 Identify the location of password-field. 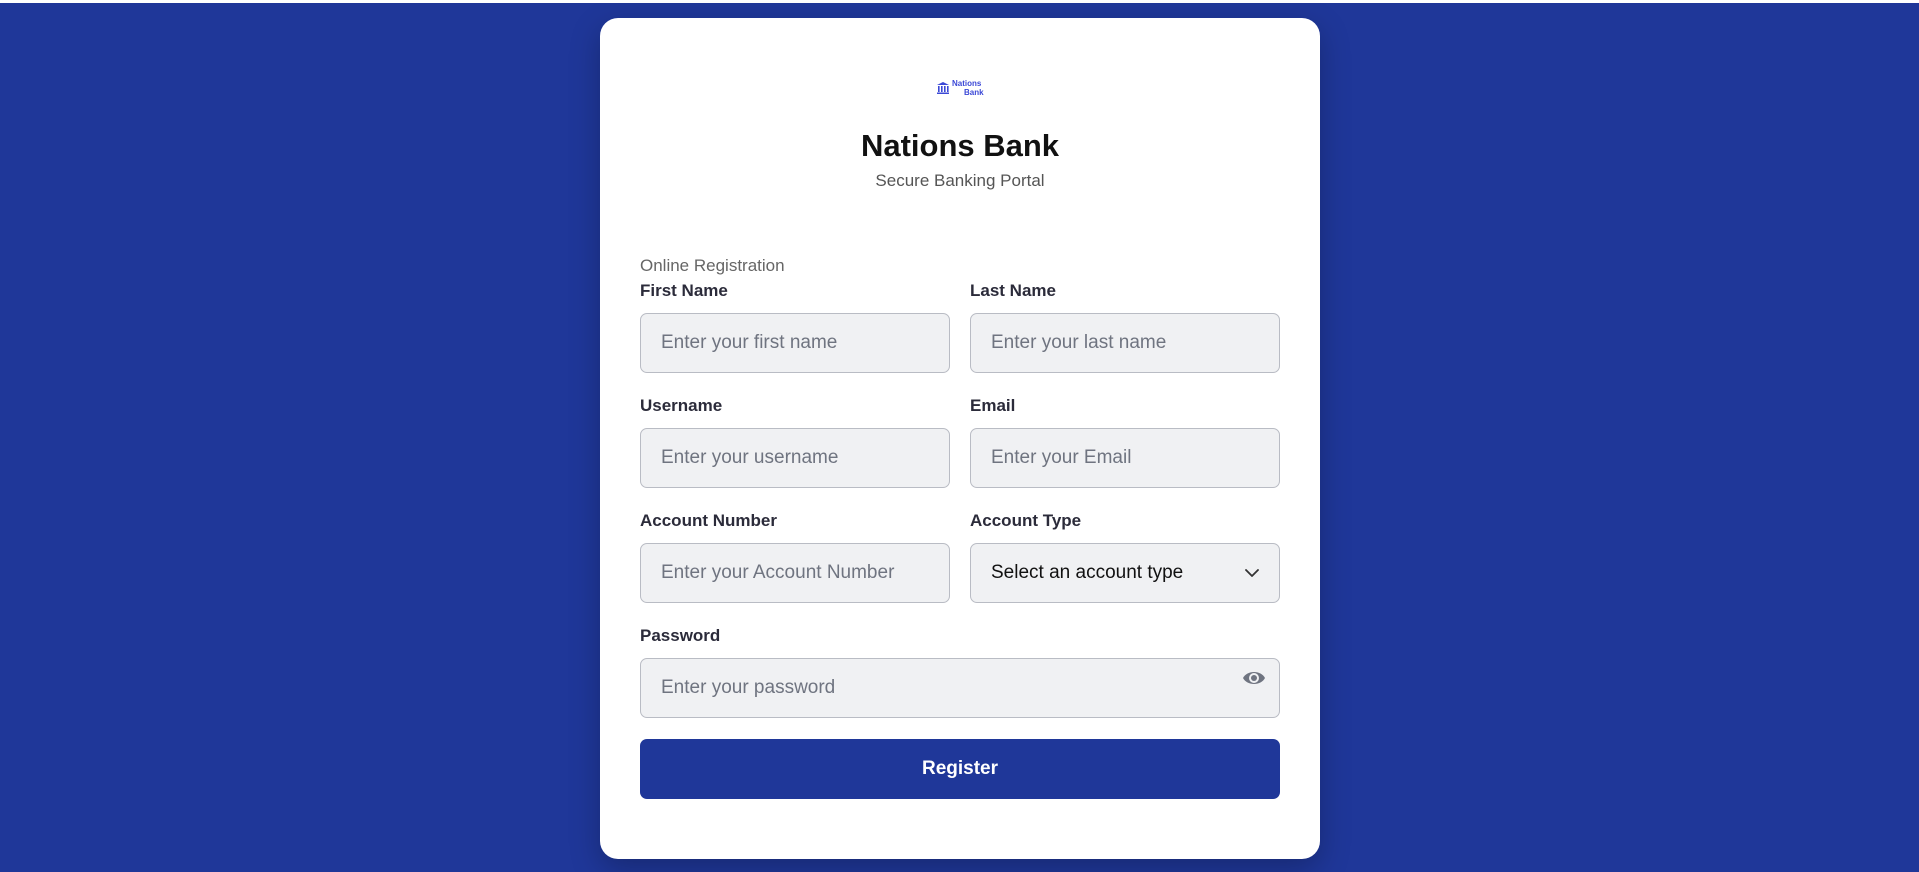
(960, 688).